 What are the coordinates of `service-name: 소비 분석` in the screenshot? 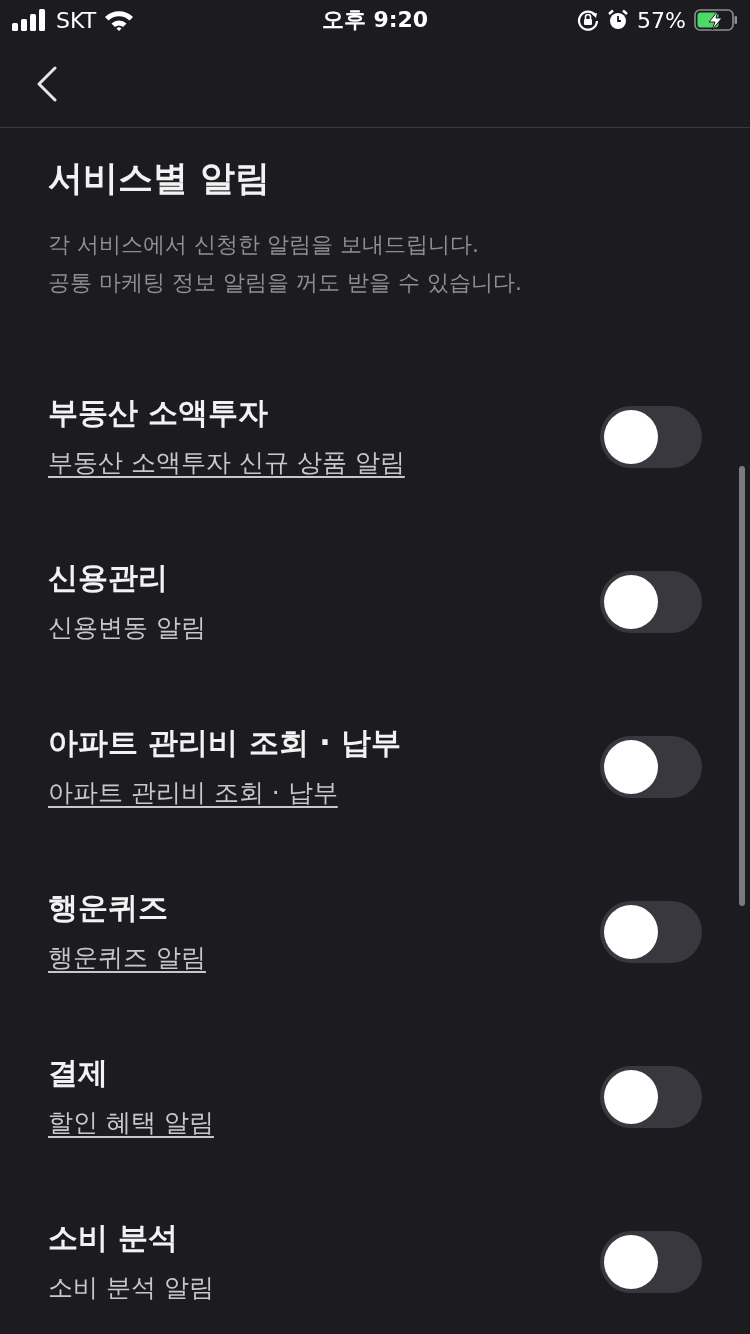 It's located at (114, 1237).